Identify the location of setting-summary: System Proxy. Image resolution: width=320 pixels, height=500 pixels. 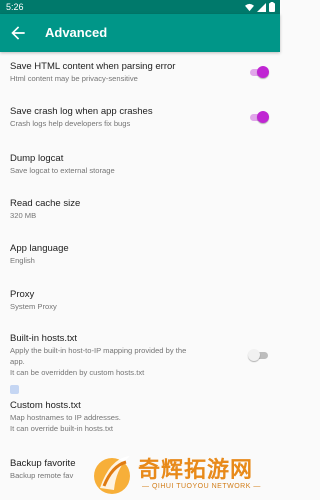
(33, 306).